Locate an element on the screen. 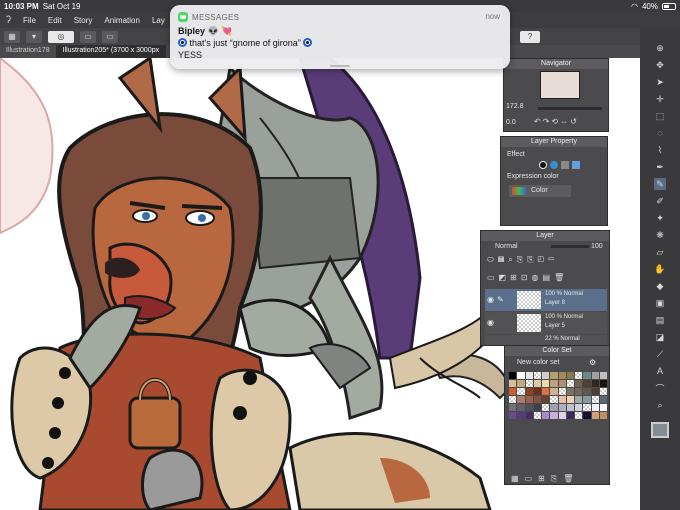 Image resolution: width=680 pixels, height=510 pixels. rotate-icons: ↶↷⟲⇔↺ is located at coordinates (556, 121).